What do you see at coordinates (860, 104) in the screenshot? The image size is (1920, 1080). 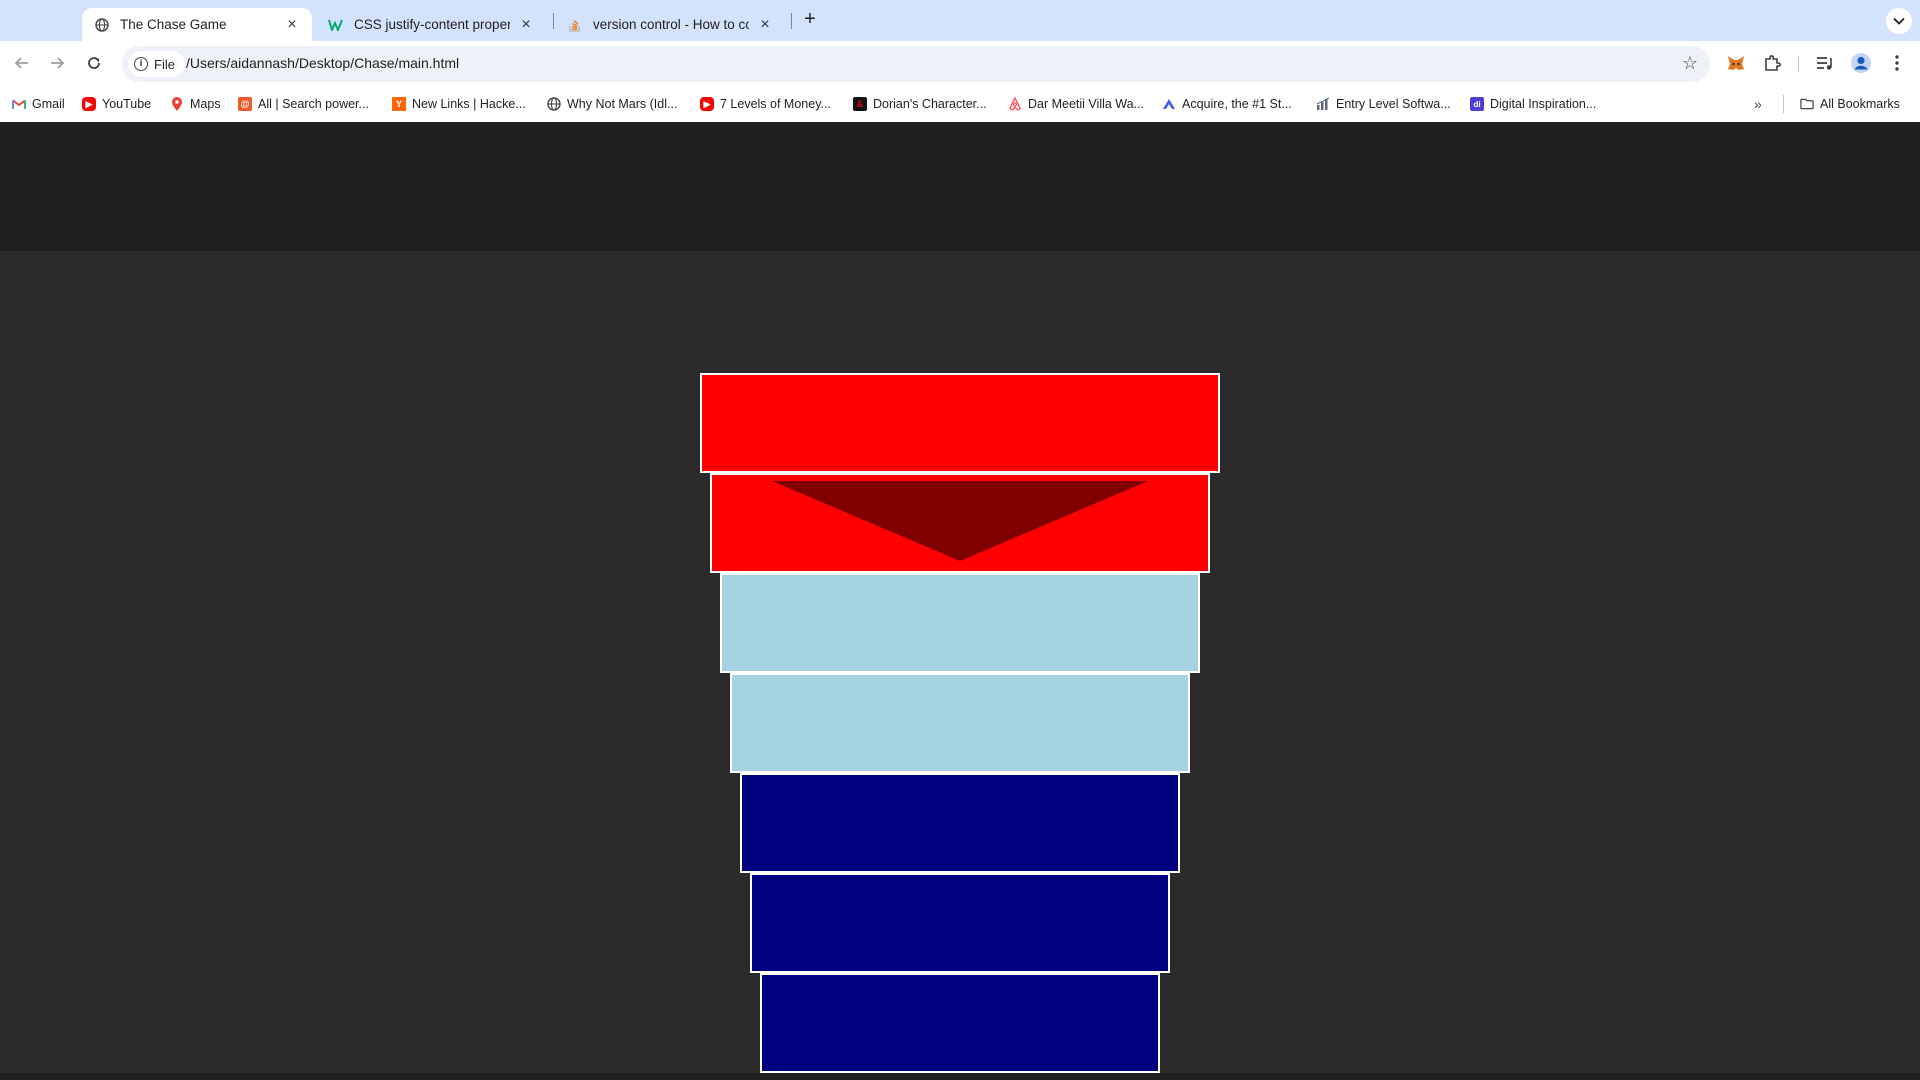 I see `dnd-icon: &` at bounding box center [860, 104].